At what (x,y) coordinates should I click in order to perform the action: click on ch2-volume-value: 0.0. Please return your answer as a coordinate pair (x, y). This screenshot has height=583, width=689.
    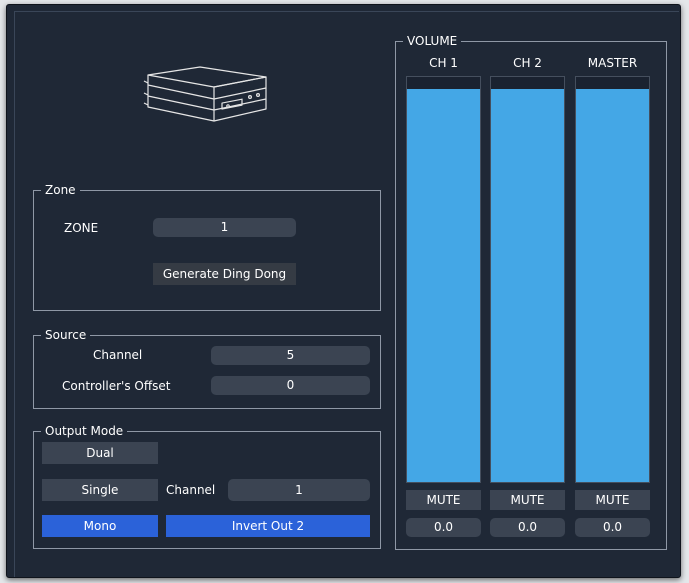
    Looking at the image, I should click on (527, 527).